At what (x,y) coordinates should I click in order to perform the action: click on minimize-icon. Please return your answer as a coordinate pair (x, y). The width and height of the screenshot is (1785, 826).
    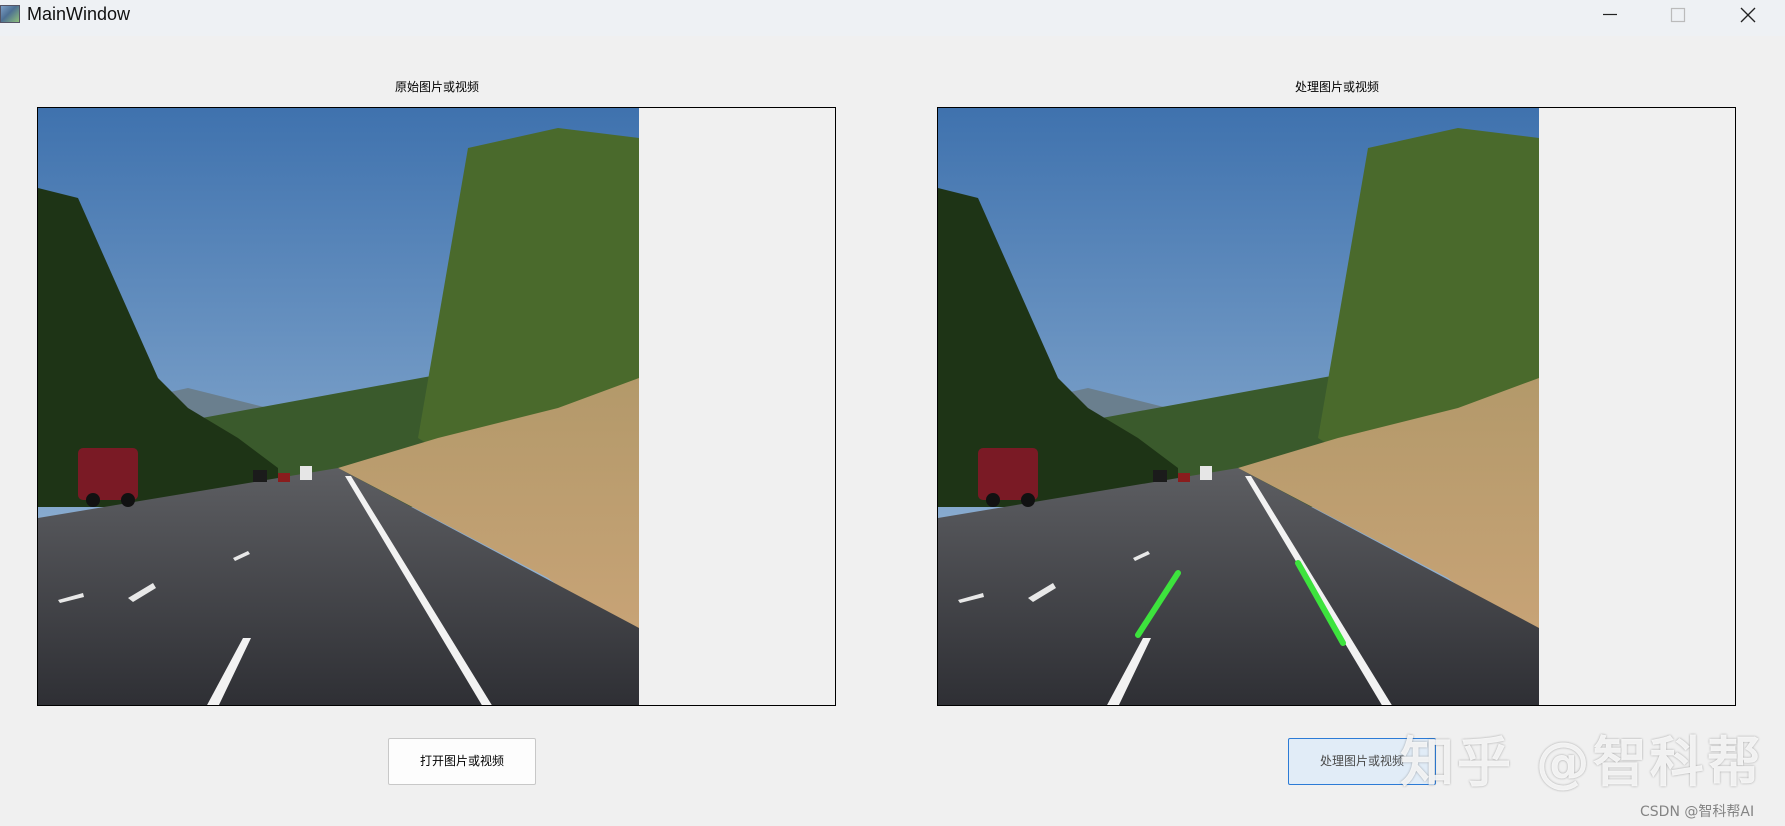
    Looking at the image, I should click on (1610, 14).